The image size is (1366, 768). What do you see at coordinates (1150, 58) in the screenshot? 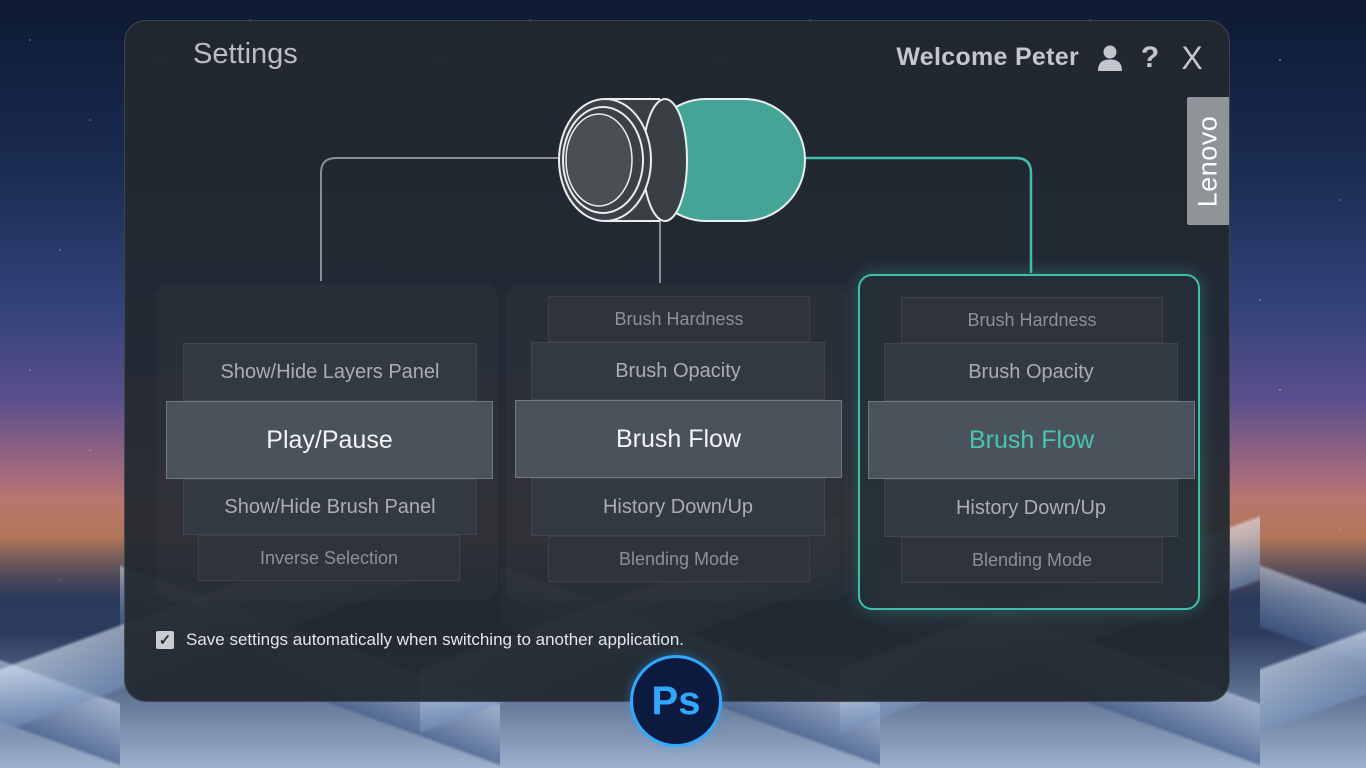
I see `help-icon: ?` at bounding box center [1150, 58].